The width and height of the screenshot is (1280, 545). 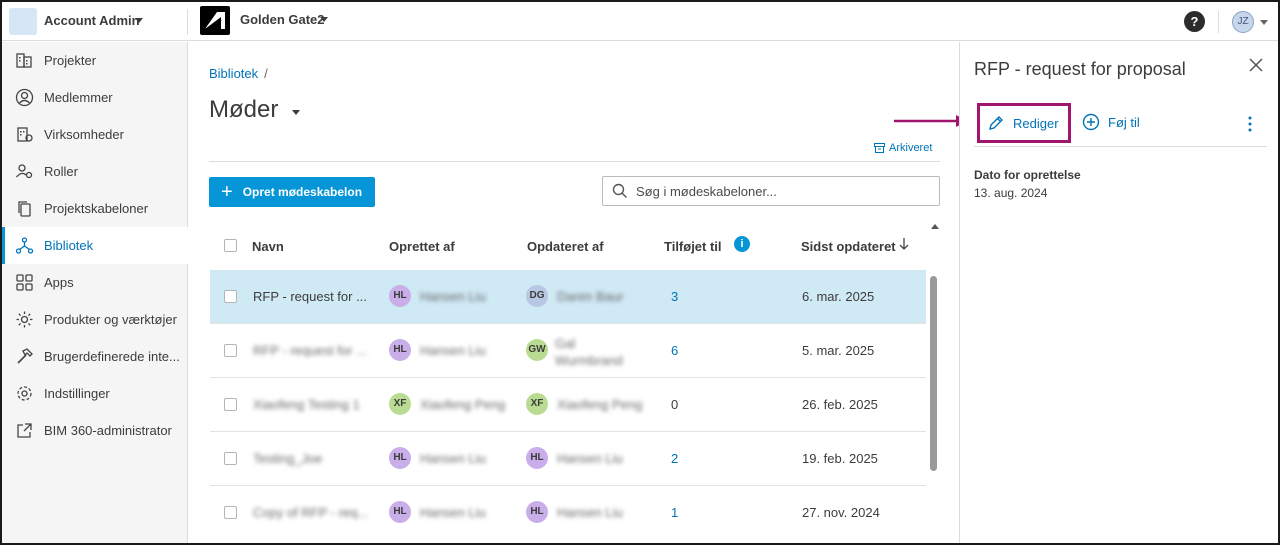 I want to click on added-to-count-link: 3, so click(x=674, y=296).